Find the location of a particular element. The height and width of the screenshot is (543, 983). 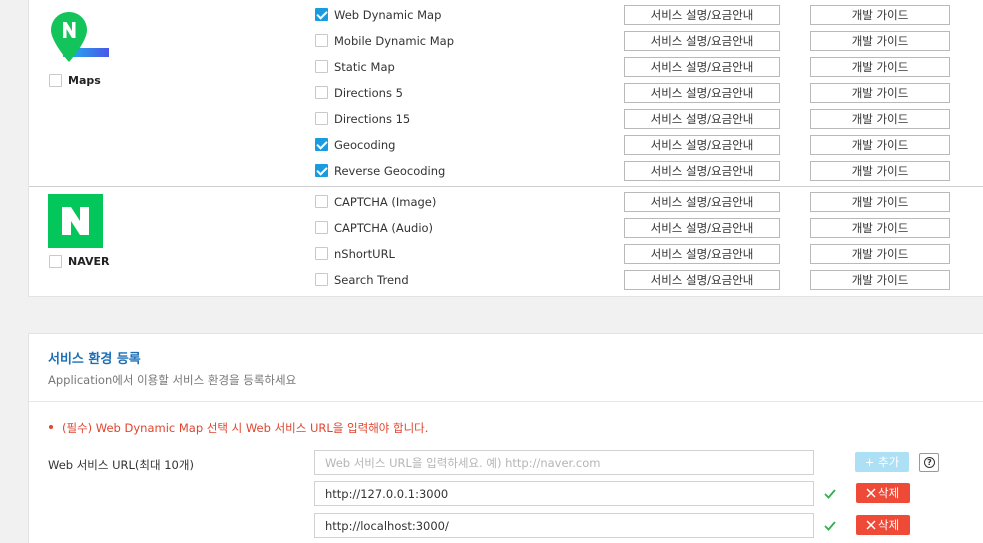

api-name: Mobile Dynamic Map is located at coordinates (394, 41).